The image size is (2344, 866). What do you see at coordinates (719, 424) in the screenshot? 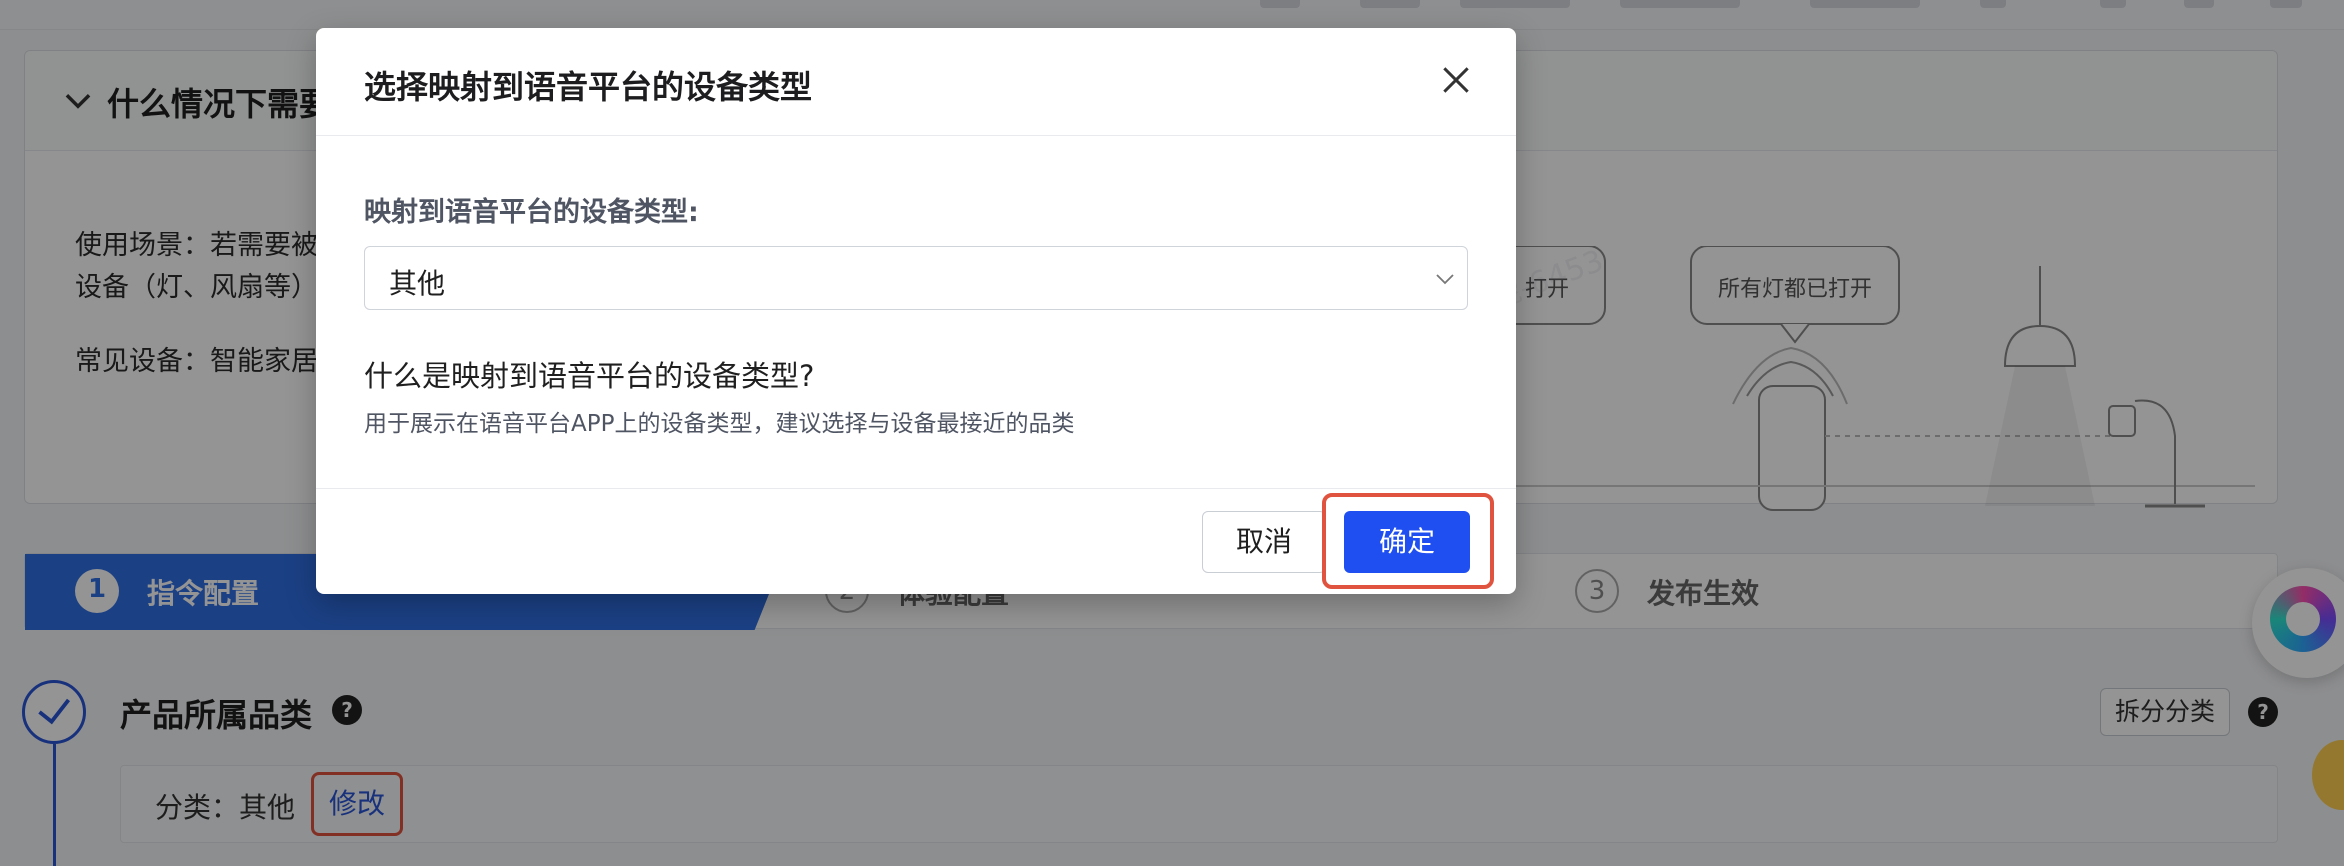
I see `info-description: 用于展示在语音平台APP上的设备类型，建议选择与设备最接近的品类` at bounding box center [719, 424].